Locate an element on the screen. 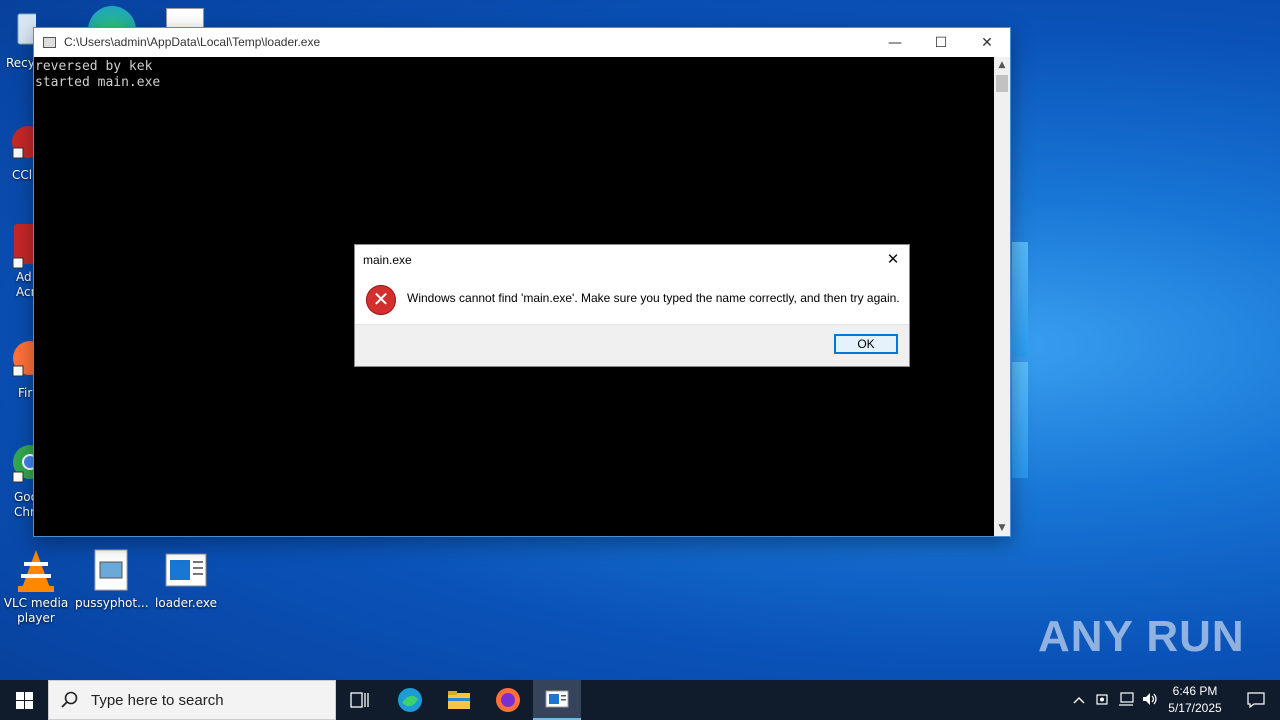 This screenshot has height=720, width=1280. notification-icon is located at coordinates (1256, 700).